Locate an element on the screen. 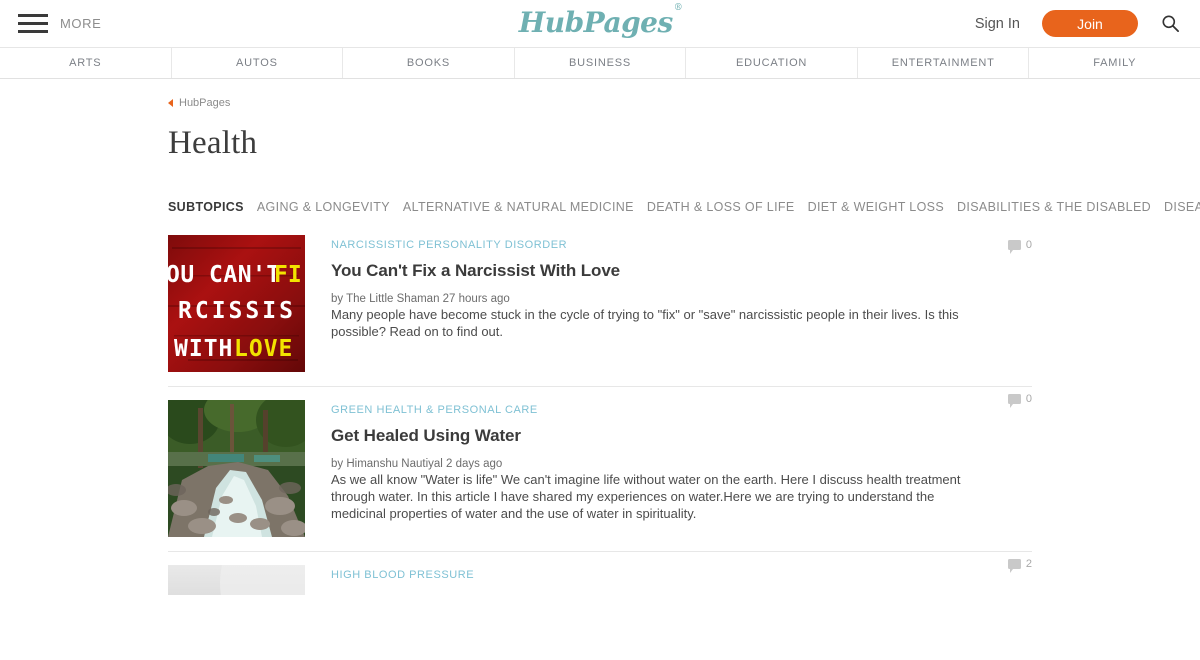 Image resolution: width=1200 pixels, height=660 pixels. article-category-link: HIGH BLOOD PRESSURE is located at coordinates (402, 575).